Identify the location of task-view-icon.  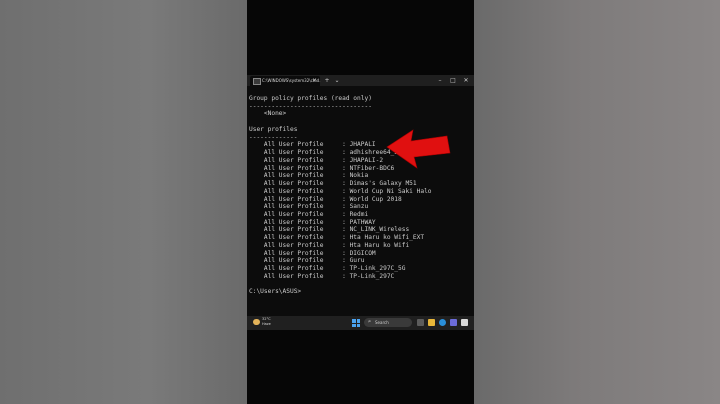
(420, 322).